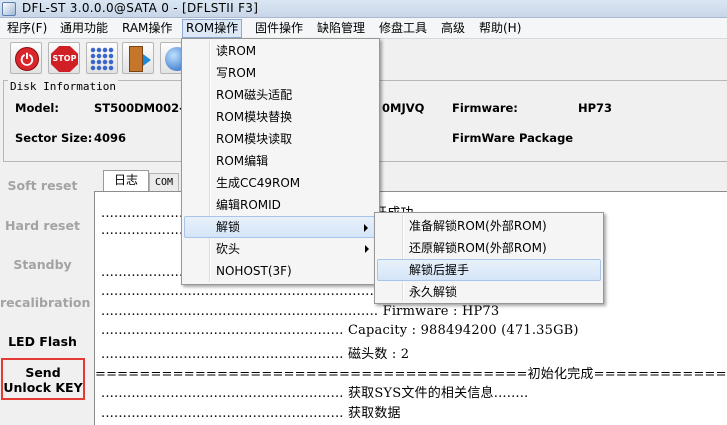 The height and width of the screenshot is (425, 727). Describe the element at coordinates (489, 270) in the screenshot. I see `menu-item-handshake-after-unlock: 解锁后握手` at that location.